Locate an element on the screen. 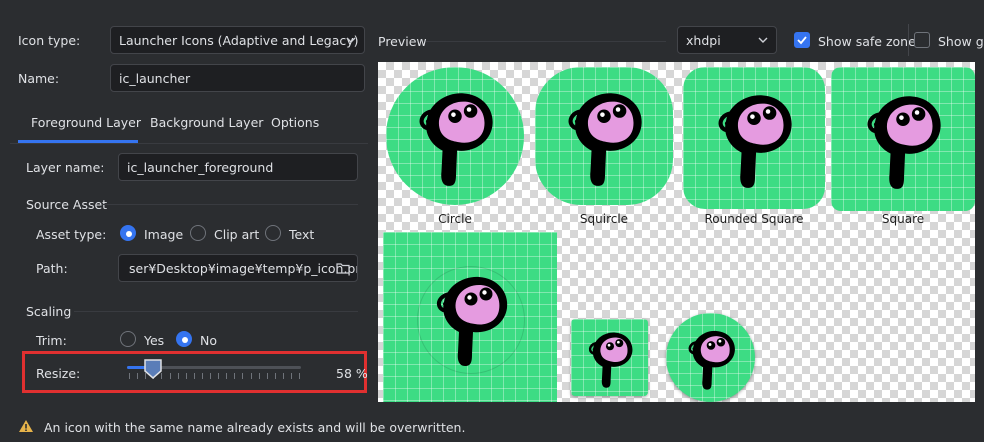 The height and width of the screenshot is (442, 984). show-grid-checkbox is located at coordinates (922, 40).